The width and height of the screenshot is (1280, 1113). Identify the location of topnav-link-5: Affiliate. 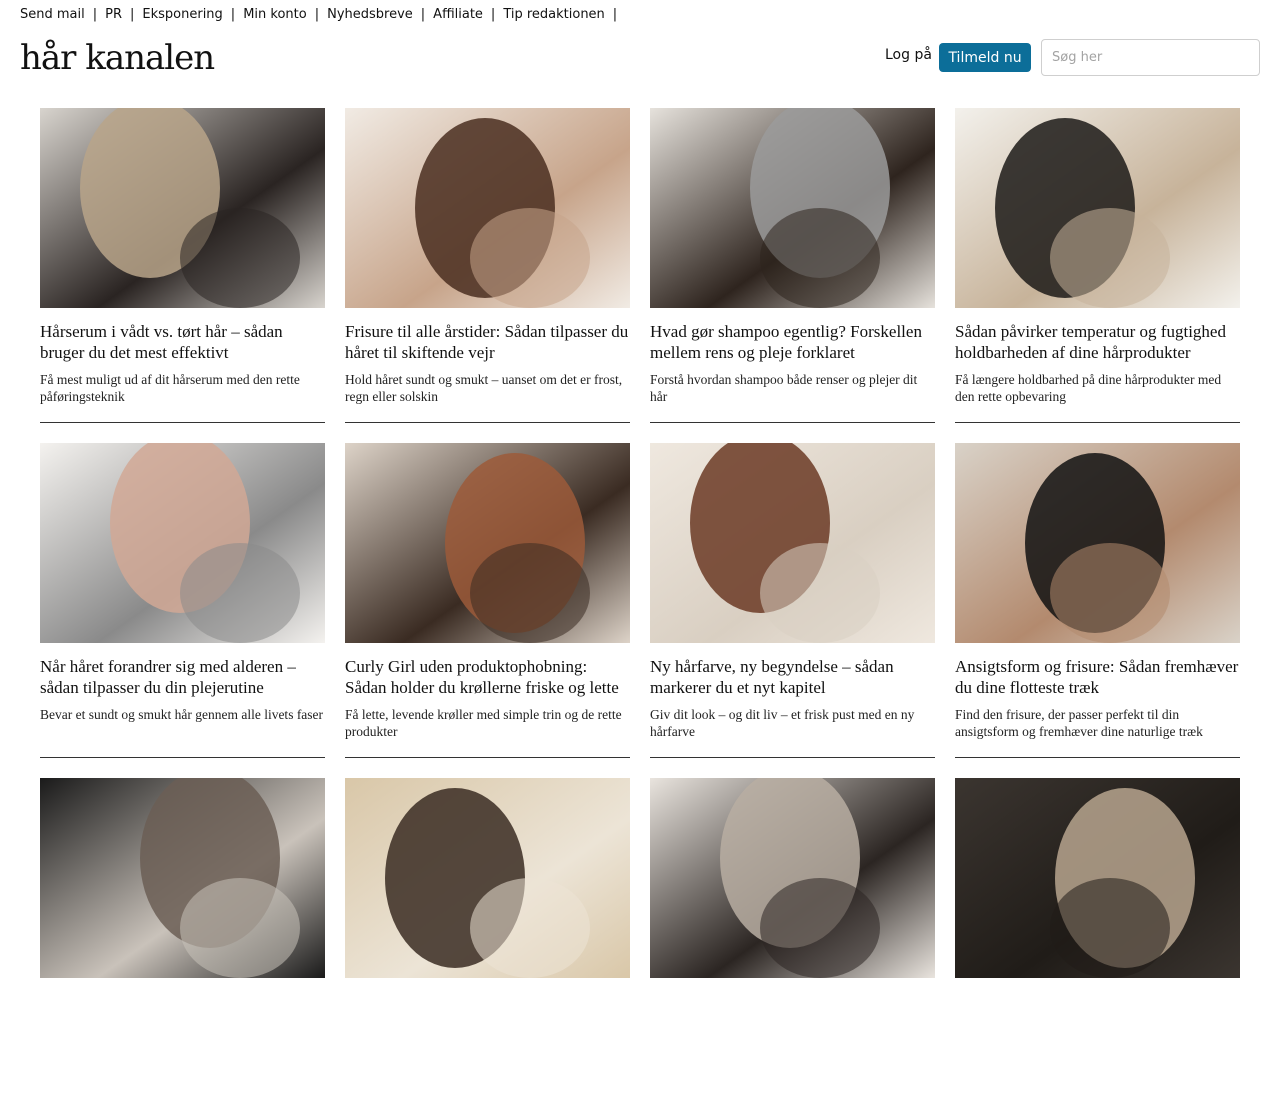
(458, 14).